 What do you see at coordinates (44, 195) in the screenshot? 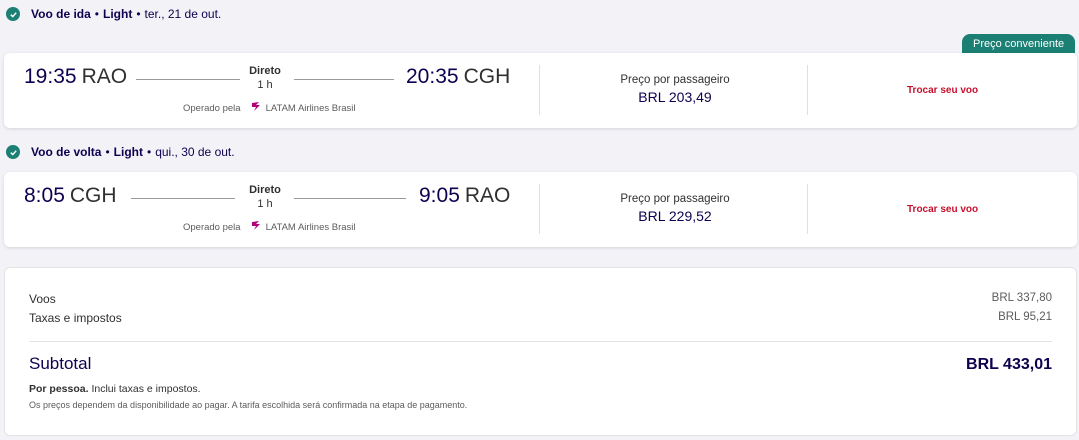
I see `departure-time: 8:05` at bounding box center [44, 195].